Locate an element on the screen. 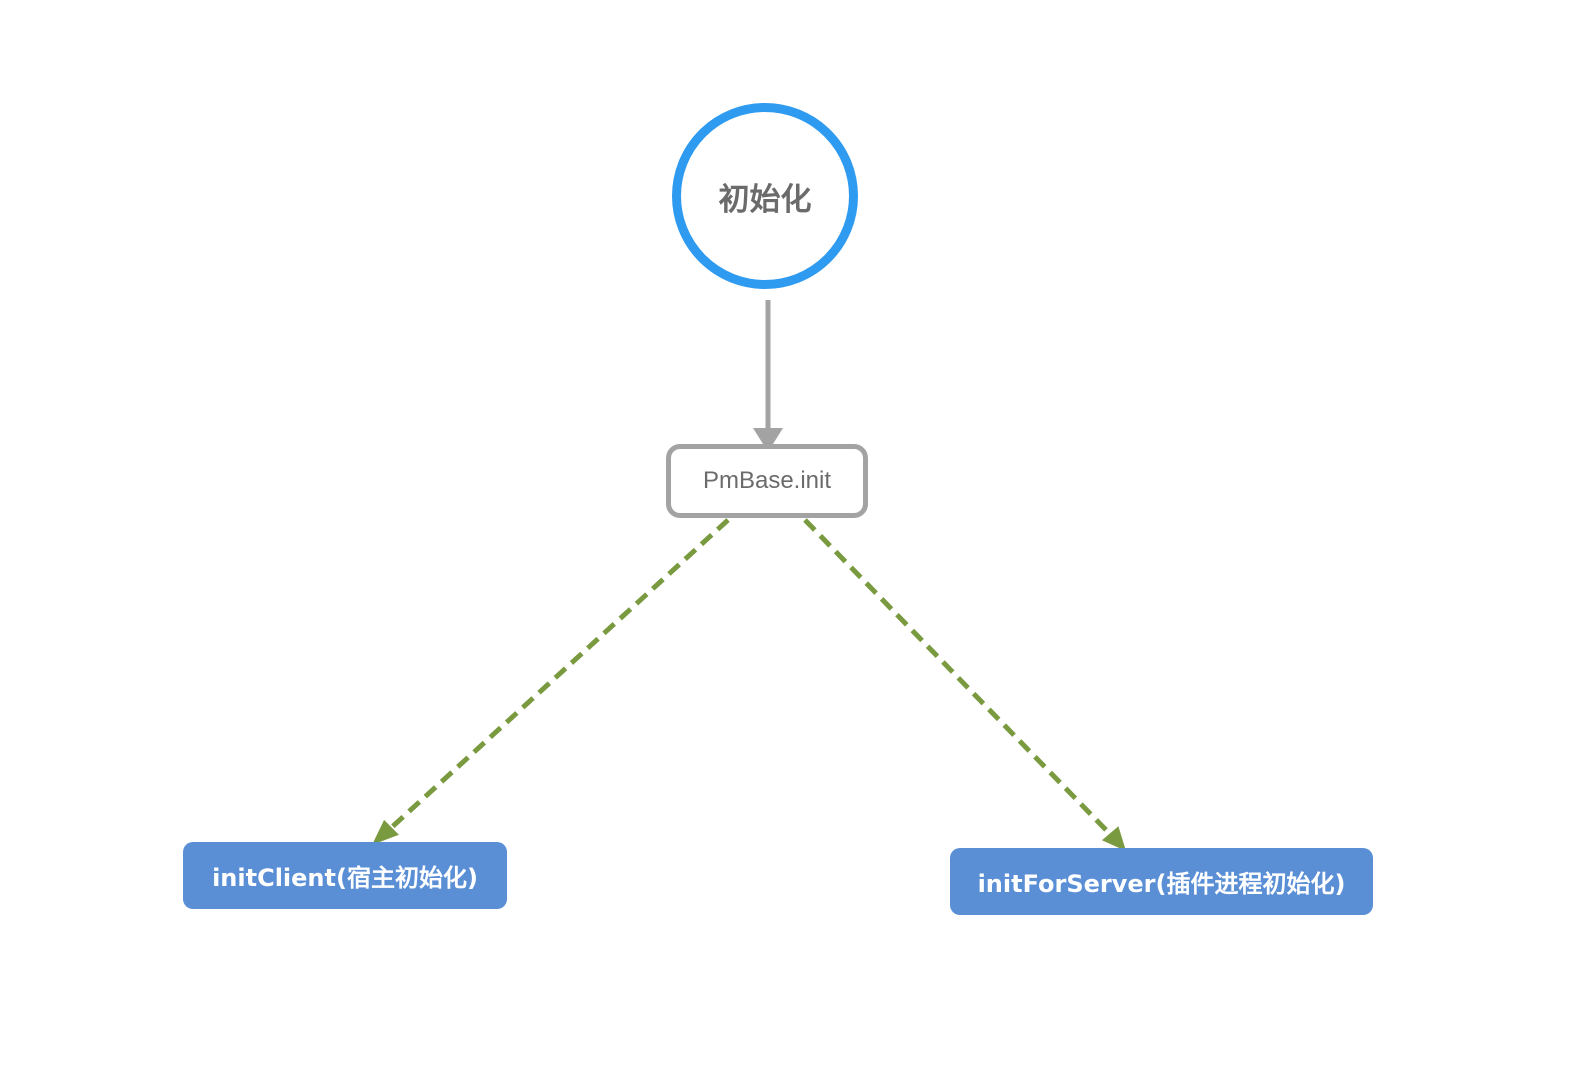 The width and height of the screenshot is (1572, 1084). server-node: initForServer(插件进程初始化) is located at coordinates (1161, 881).